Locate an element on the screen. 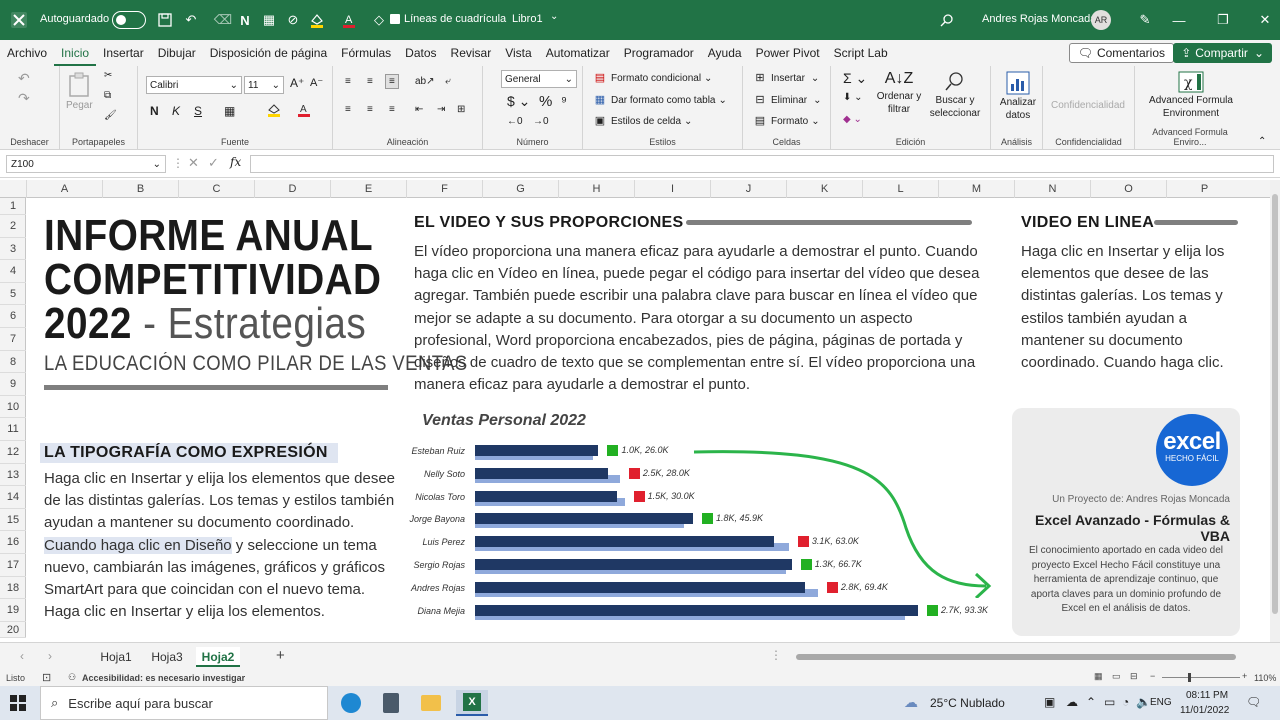 This screenshot has height=720, width=1280. wrap-text-icon: ⤶ is located at coordinates (448, 81).